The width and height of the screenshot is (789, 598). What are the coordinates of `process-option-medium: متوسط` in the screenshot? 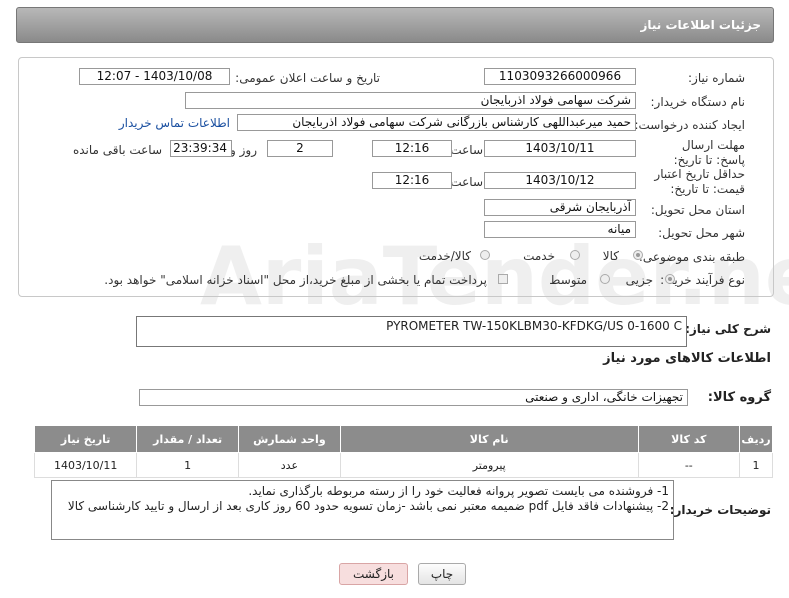 It's located at (568, 280).